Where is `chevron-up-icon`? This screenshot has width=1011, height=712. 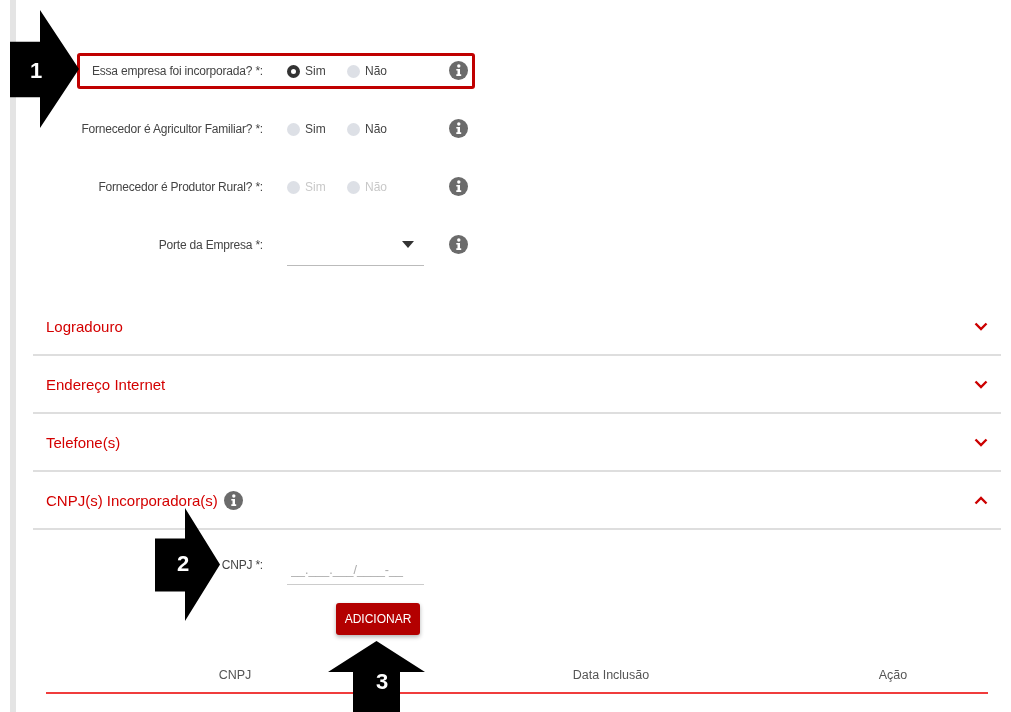 chevron-up-icon is located at coordinates (981, 500).